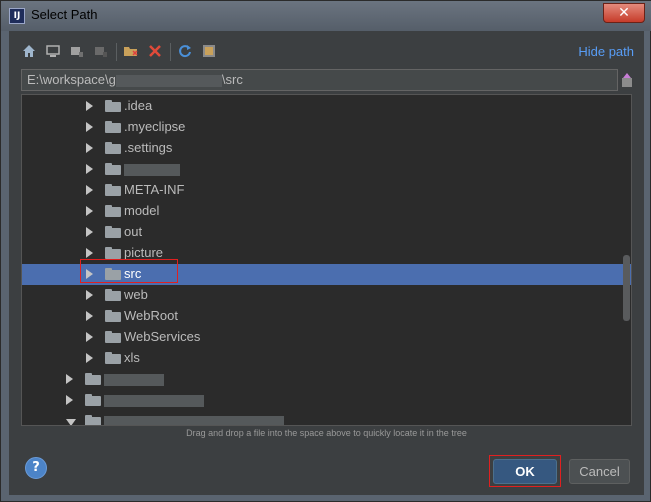  Describe the element at coordinates (326, 127) in the screenshot. I see `tree-row: .myeclipse` at that location.